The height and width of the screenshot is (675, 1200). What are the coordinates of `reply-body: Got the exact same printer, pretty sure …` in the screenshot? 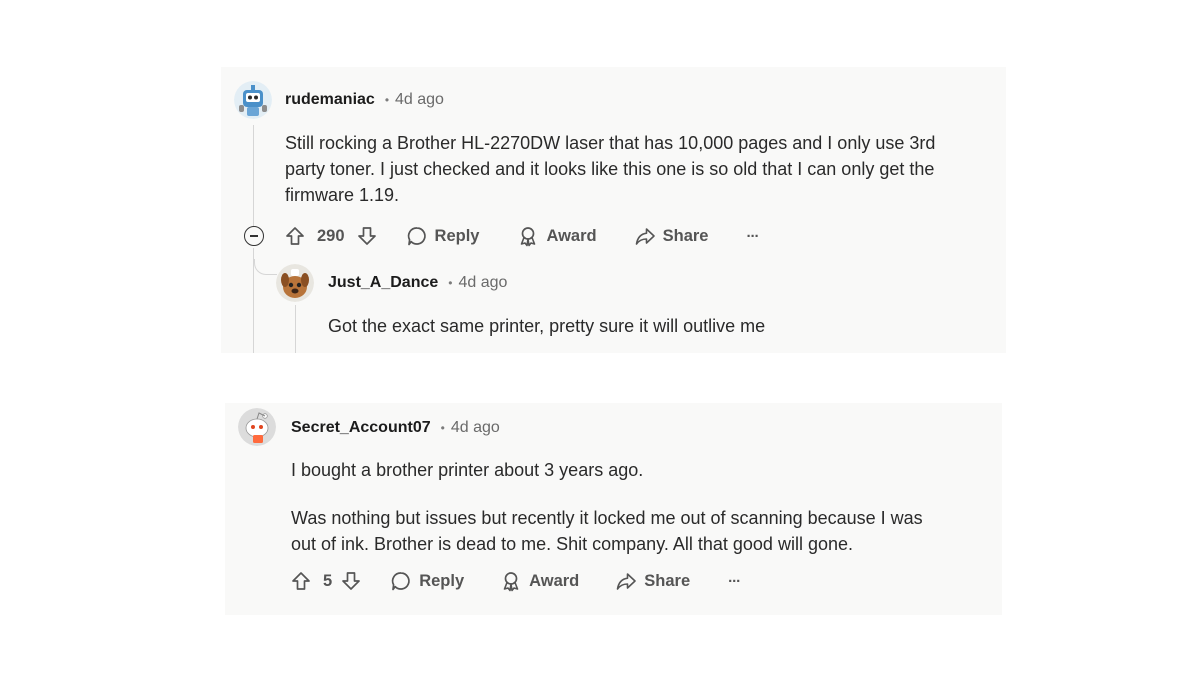 It's located at (546, 326).